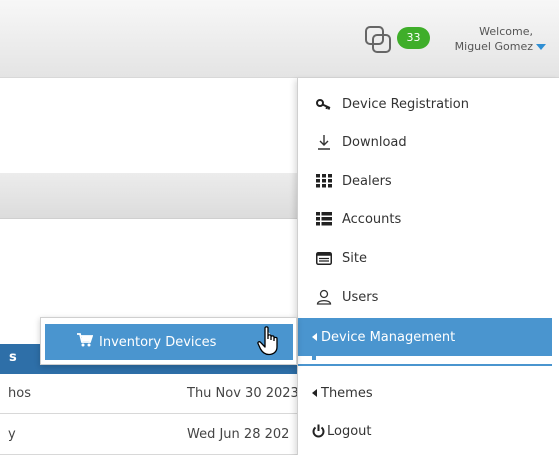 The image size is (559, 455). Describe the element at coordinates (494, 46) in the screenshot. I see `user-name-link: Miguel Gomez` at that location.